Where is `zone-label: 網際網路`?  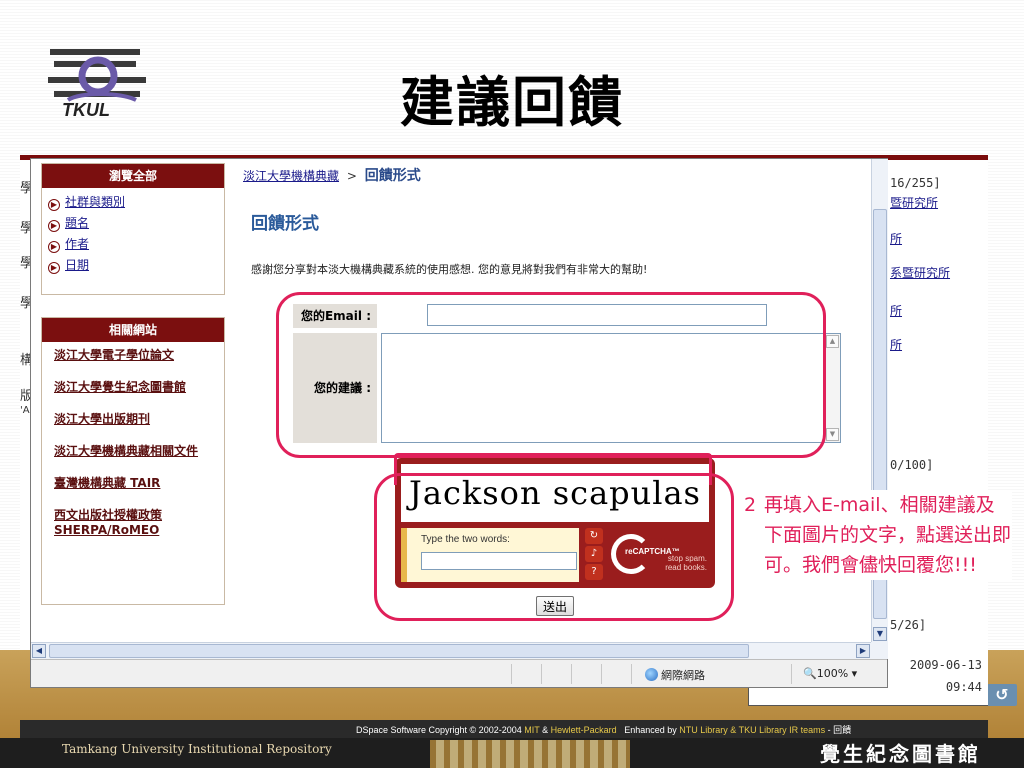
zone-label: 網際網路 is located at coordinates (683, 675).